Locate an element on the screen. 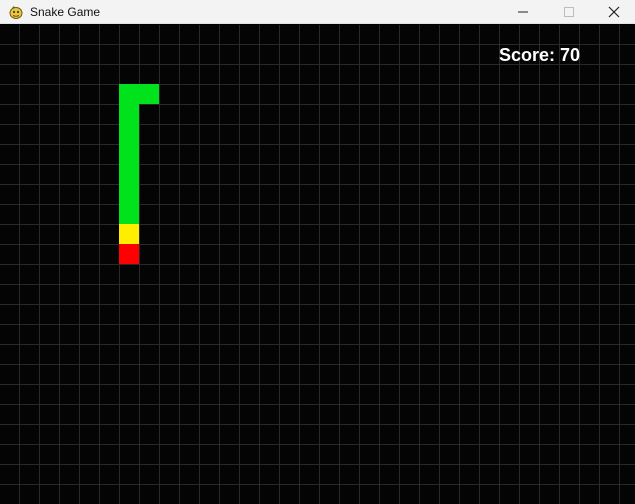 The width and height of the screenshot is (635, 504). minimize-icon is located at coordinates (523, 12).